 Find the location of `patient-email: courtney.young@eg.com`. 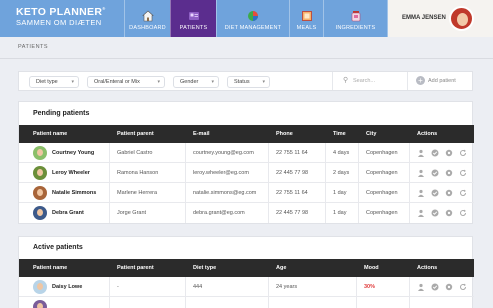

patient-email: courtney.young@eg.com is located at coordinates (223, 153).